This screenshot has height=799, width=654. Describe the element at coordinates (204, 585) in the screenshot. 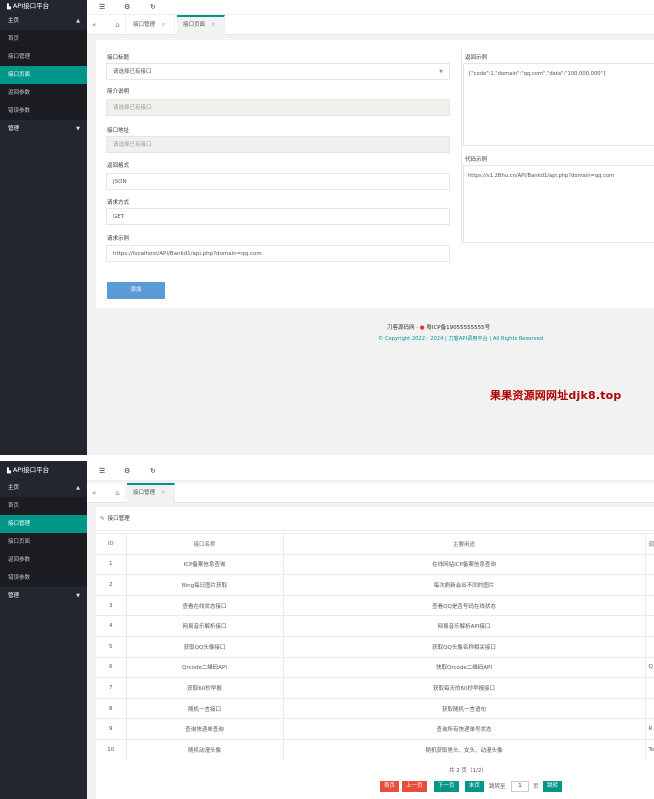

I see `row-name: Bing每日图片获取` at that location.